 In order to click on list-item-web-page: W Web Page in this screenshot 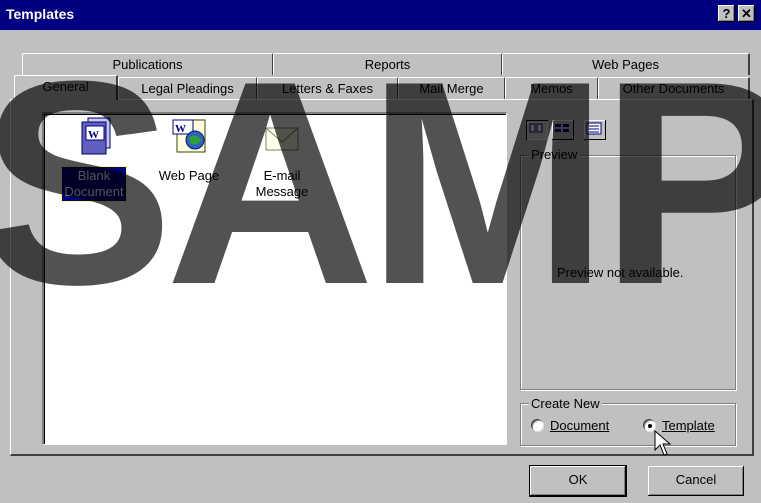, I will do `click(189, 150)`.